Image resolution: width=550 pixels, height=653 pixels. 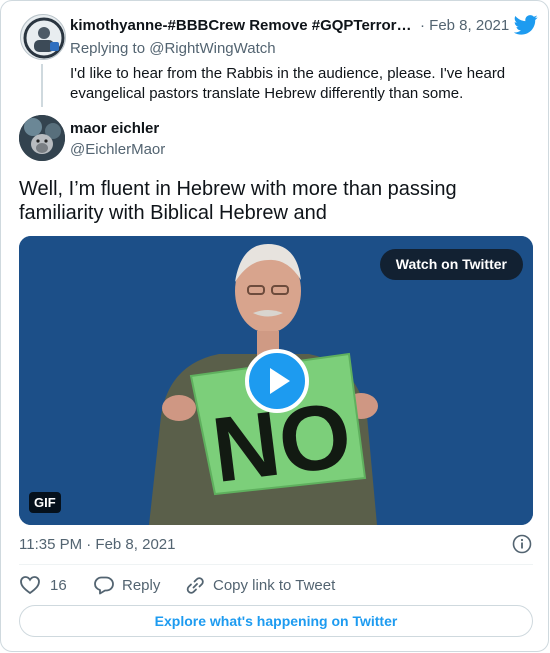 I want to click on play-button, so click(x=277, y=381).